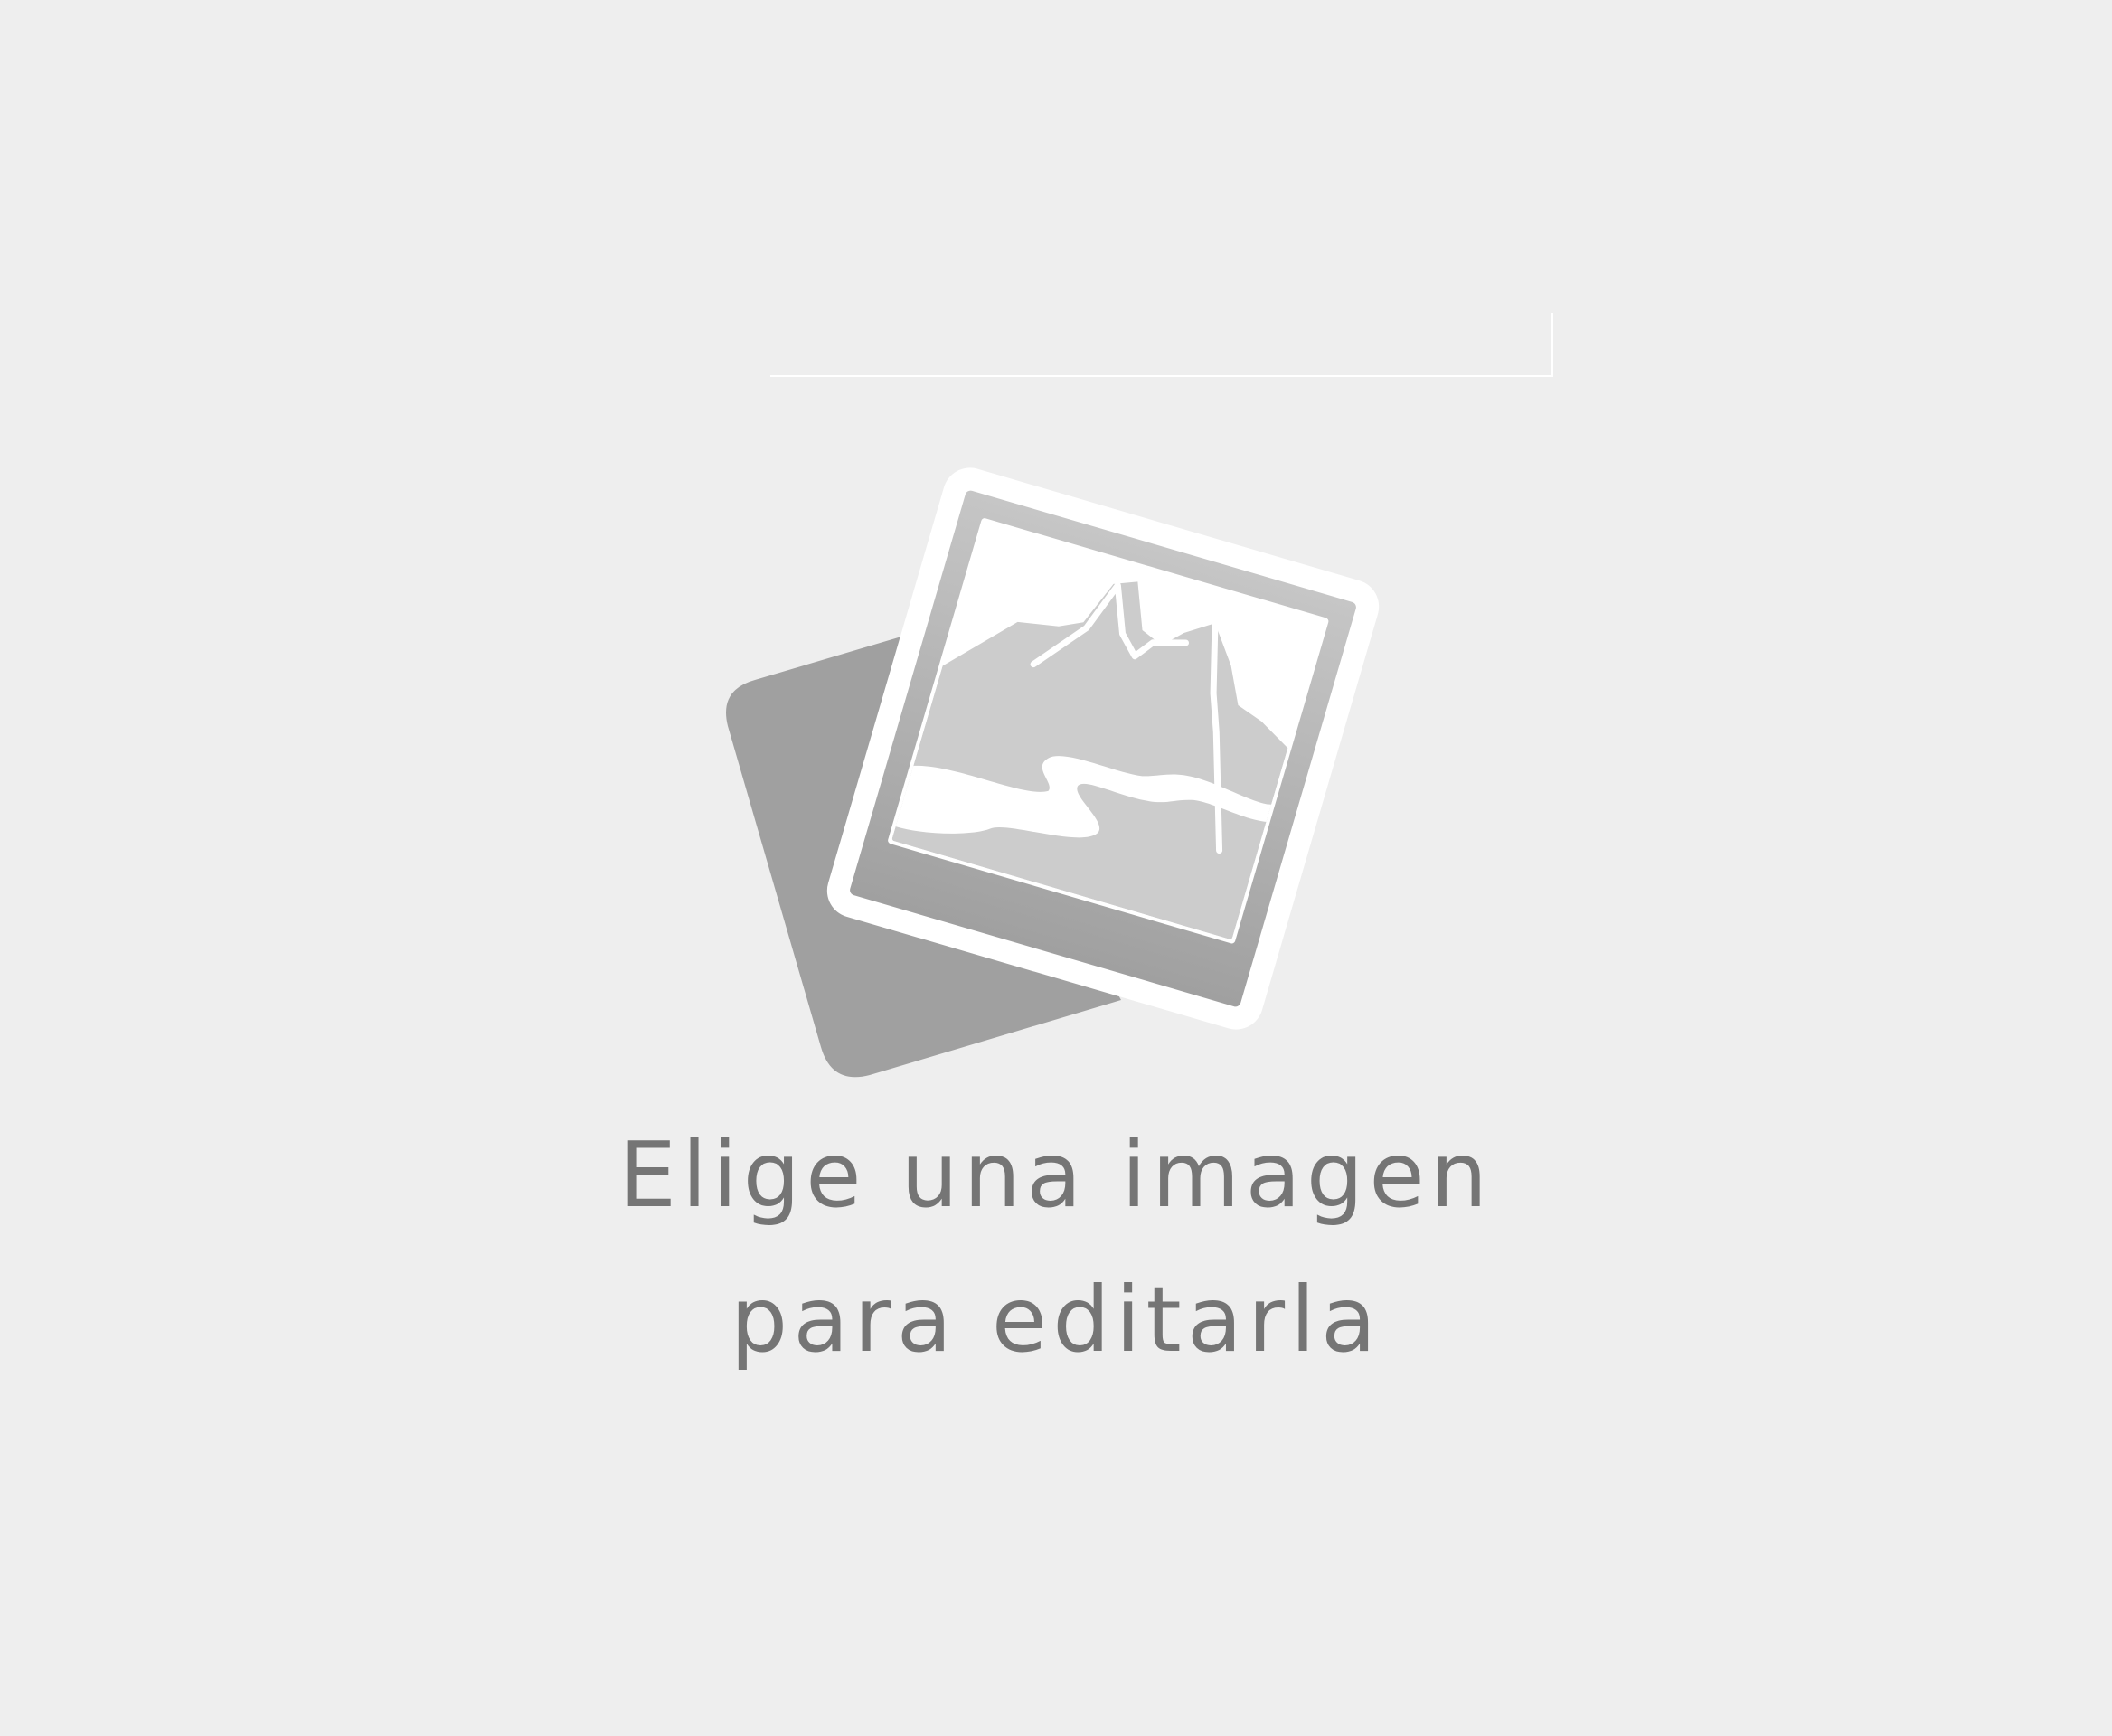  What do you see at coordinates (1056, 1320) in the screenshot?
I see `prompt-line-2: para editarla` at bounding box center [1056, 1320].